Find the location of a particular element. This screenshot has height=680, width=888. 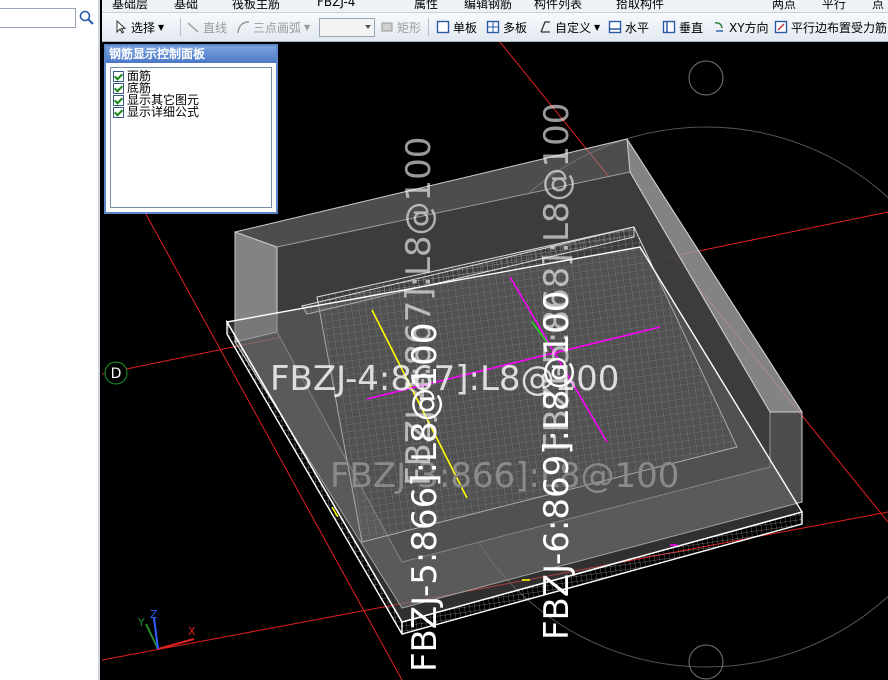

line-icon is located at coordinates (193, 27).